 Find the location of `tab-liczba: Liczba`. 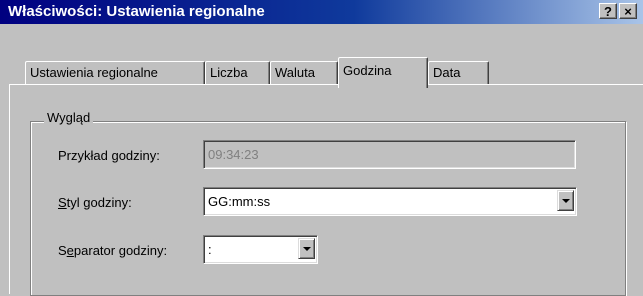

tab-liczba: Liczba is located at coordinates (237, 73).